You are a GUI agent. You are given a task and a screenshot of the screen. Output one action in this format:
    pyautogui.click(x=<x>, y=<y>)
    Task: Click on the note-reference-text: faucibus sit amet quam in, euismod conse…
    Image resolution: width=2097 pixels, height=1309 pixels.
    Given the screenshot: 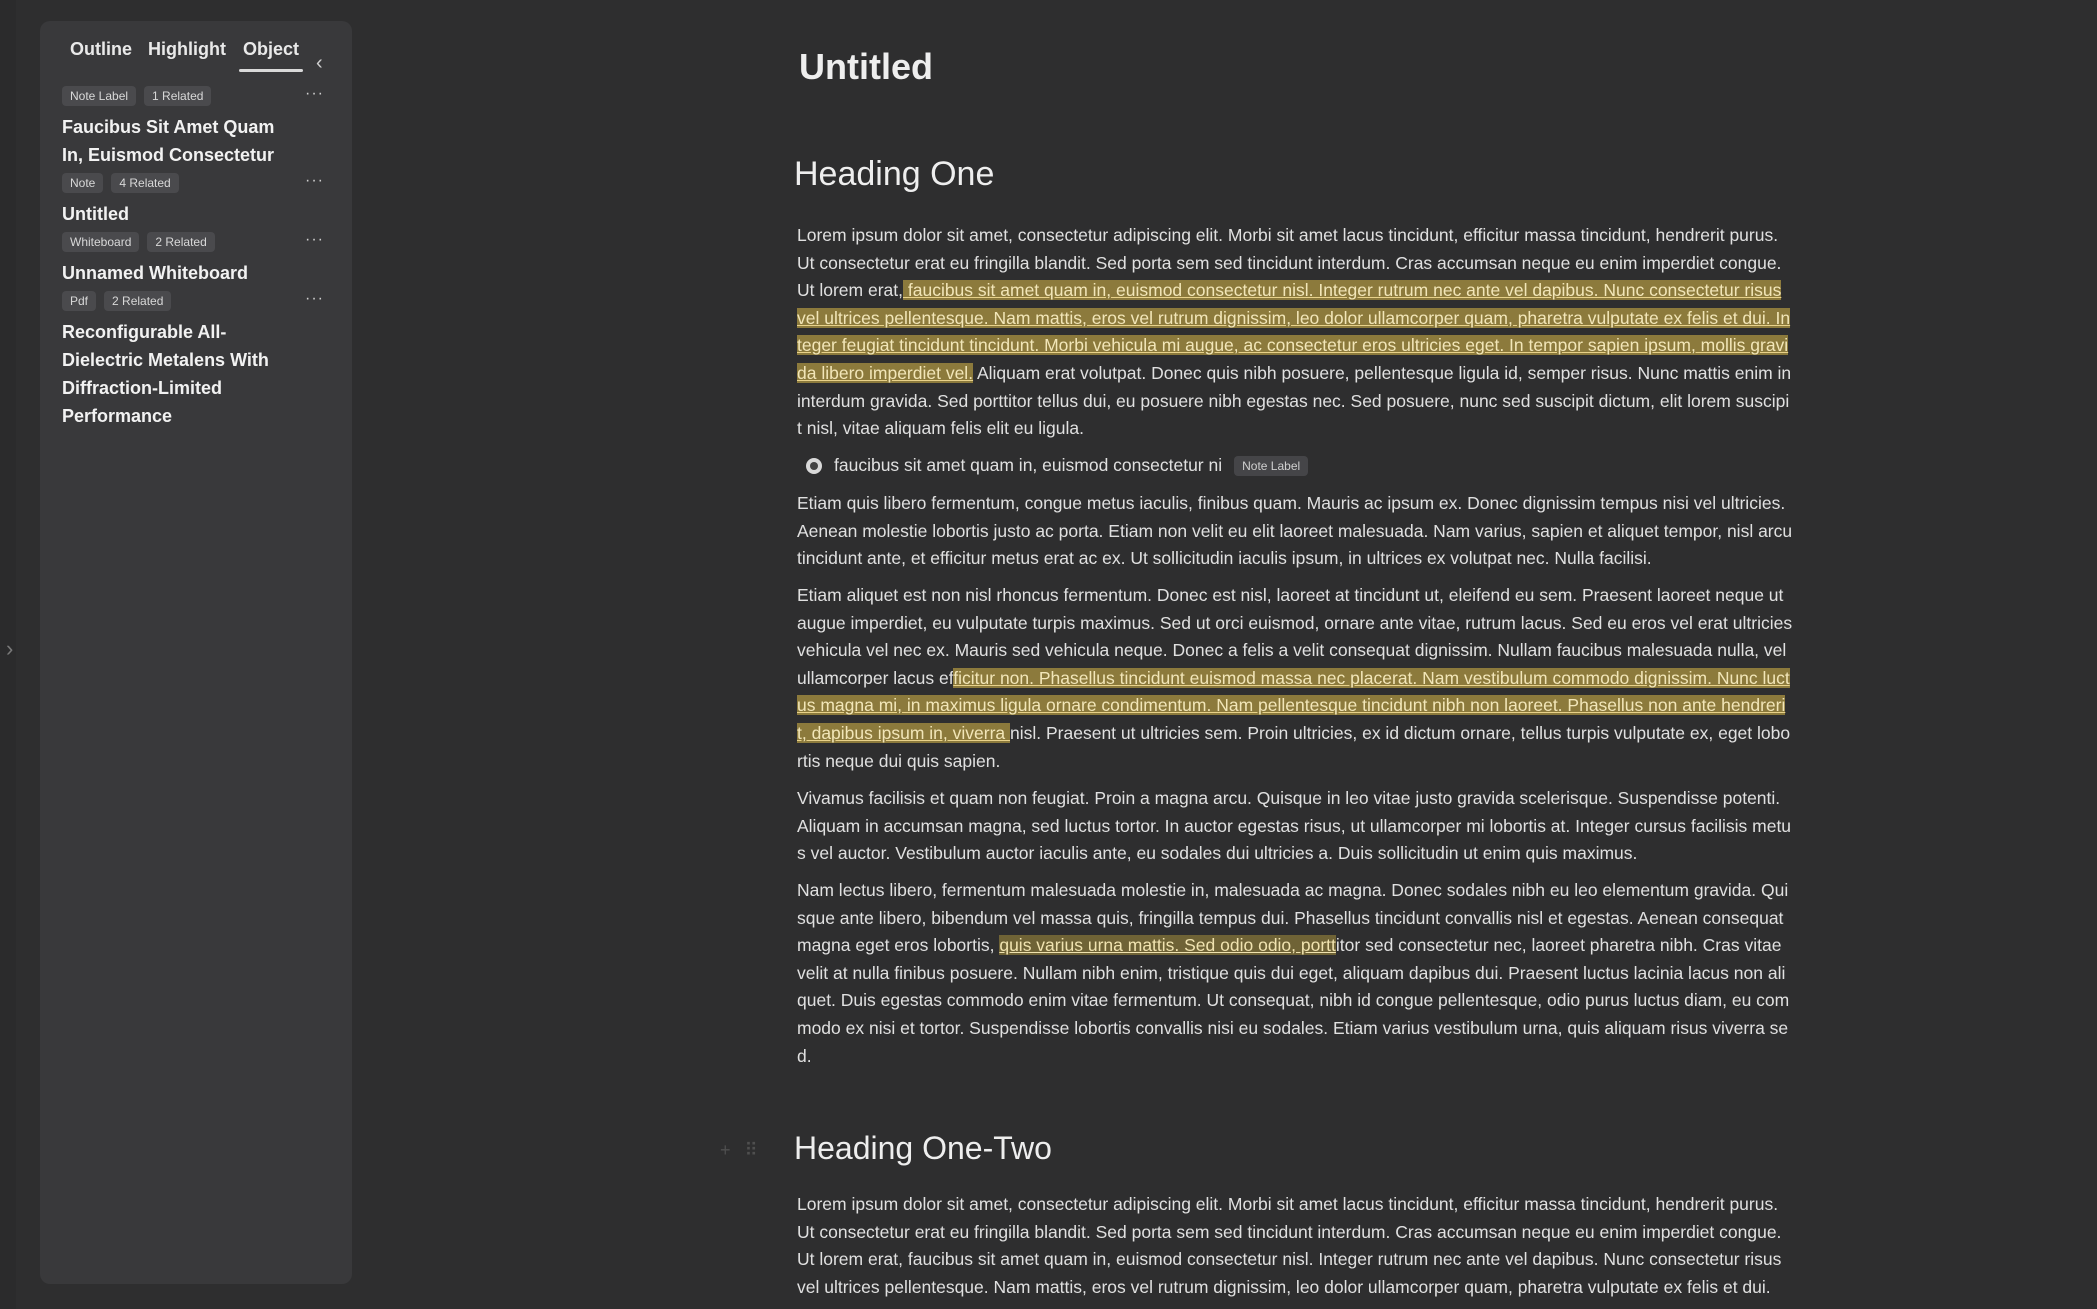 What is the action you would take?
    pyautogui.click(x=1028, y=465)
    